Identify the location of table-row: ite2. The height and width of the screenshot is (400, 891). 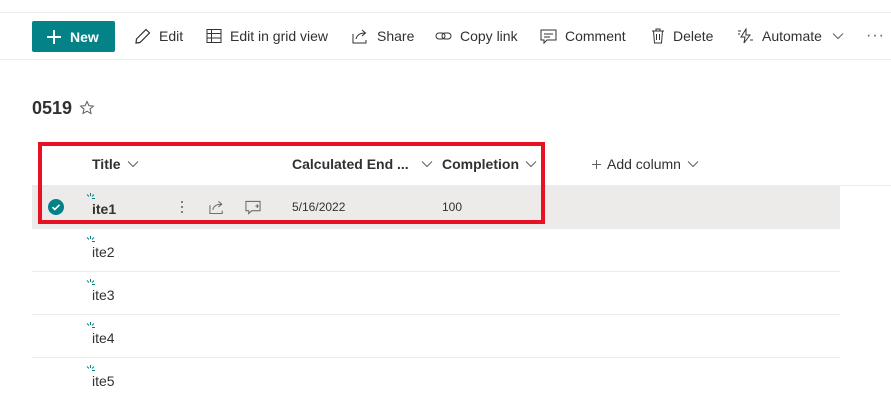
(436, 250).